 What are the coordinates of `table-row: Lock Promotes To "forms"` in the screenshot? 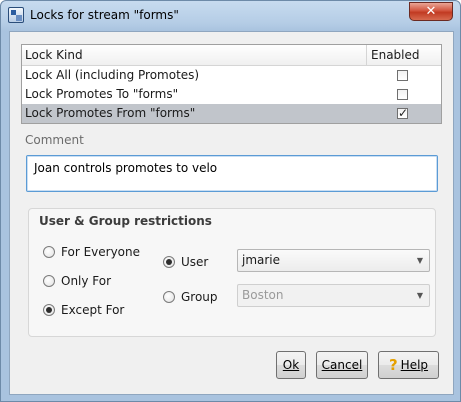 It's located at (231, 94).